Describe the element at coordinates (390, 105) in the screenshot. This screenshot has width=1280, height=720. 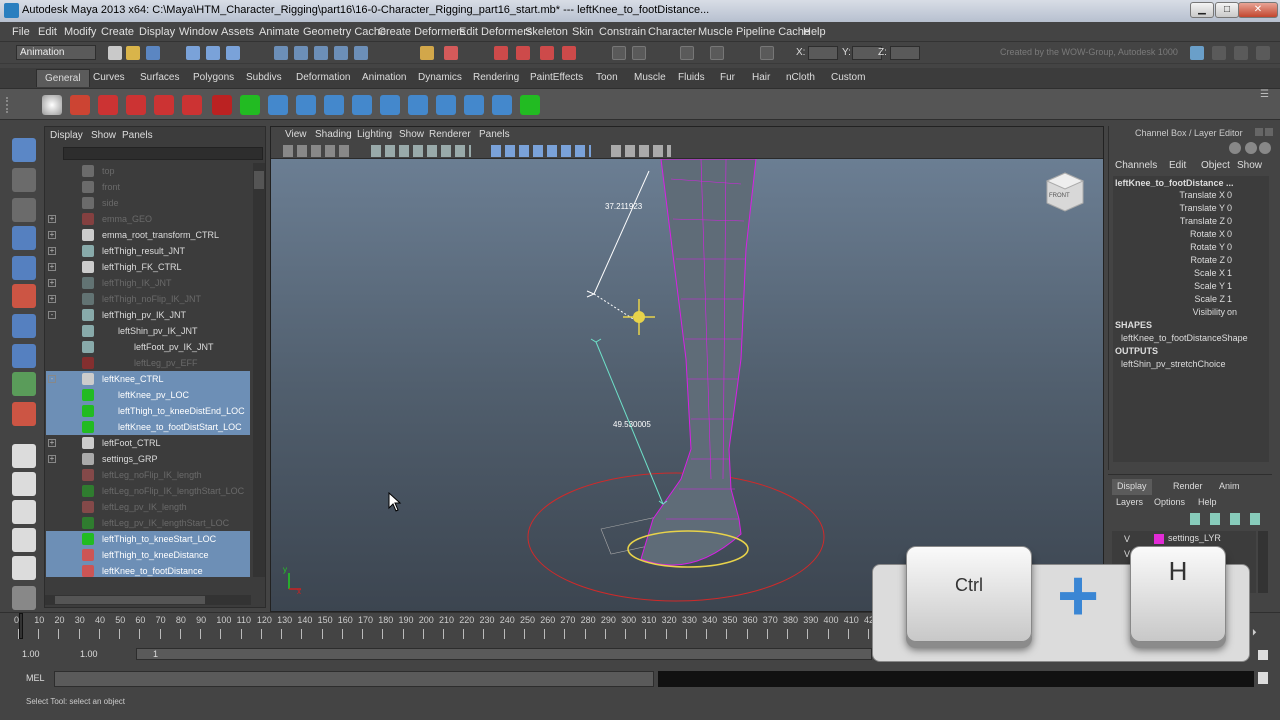
I see `orient-constraint-icon` at that location.